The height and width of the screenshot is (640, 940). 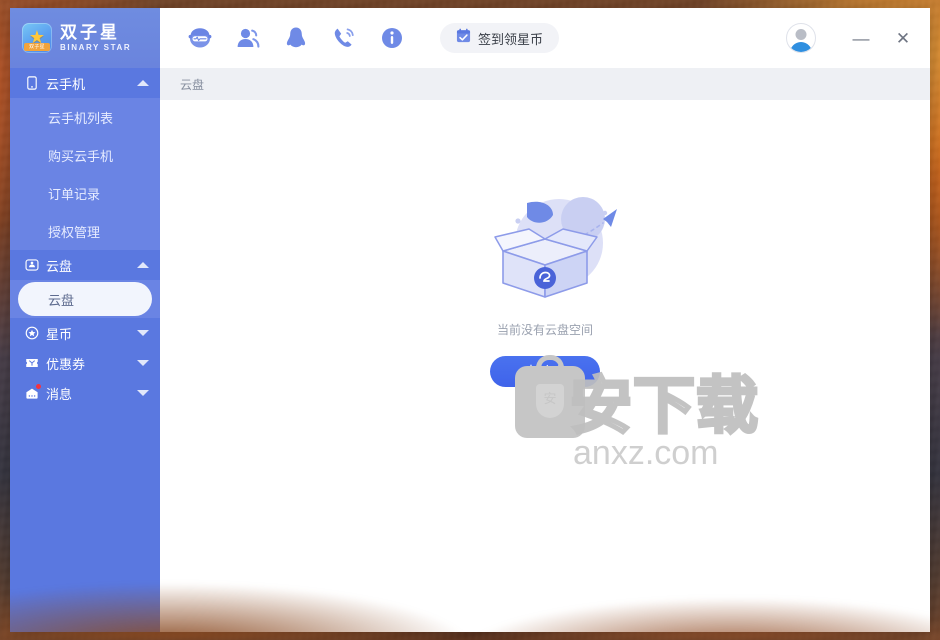 I want to click on sidebar-item-cloudphone-list: 云手机列表, so click(x=85, y=117).